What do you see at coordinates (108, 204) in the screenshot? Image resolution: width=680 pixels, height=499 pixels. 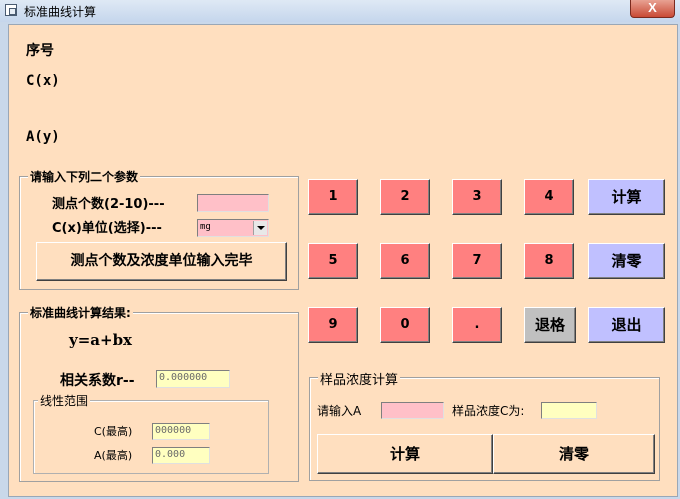 I see `points-label: 测点个数(2-10)---` at bounding box center [108, 204].